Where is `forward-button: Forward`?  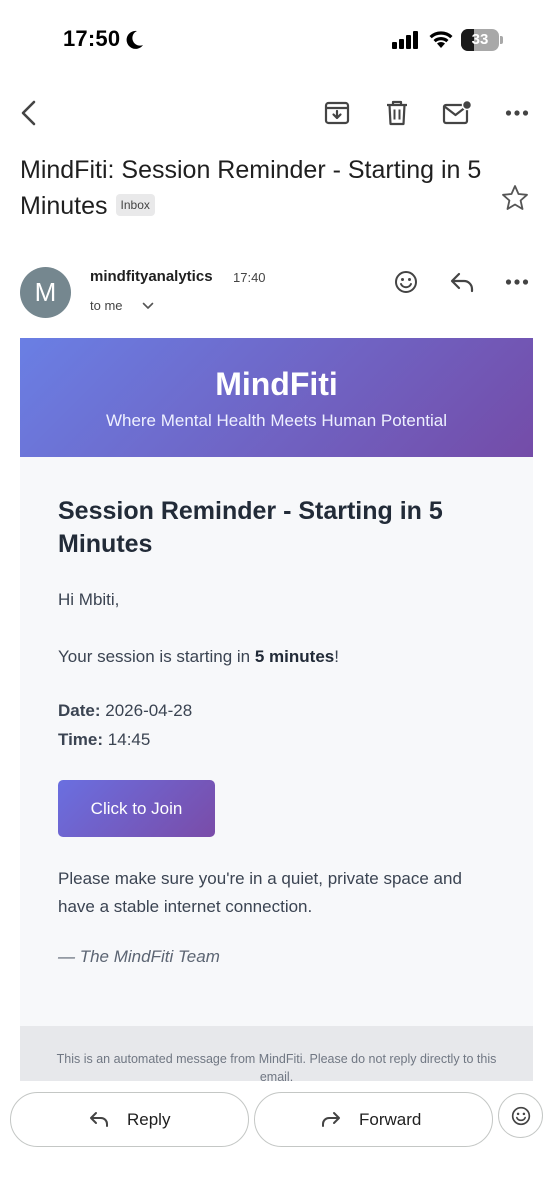
forward-button: Forward is located at coordinates (373, 1119).